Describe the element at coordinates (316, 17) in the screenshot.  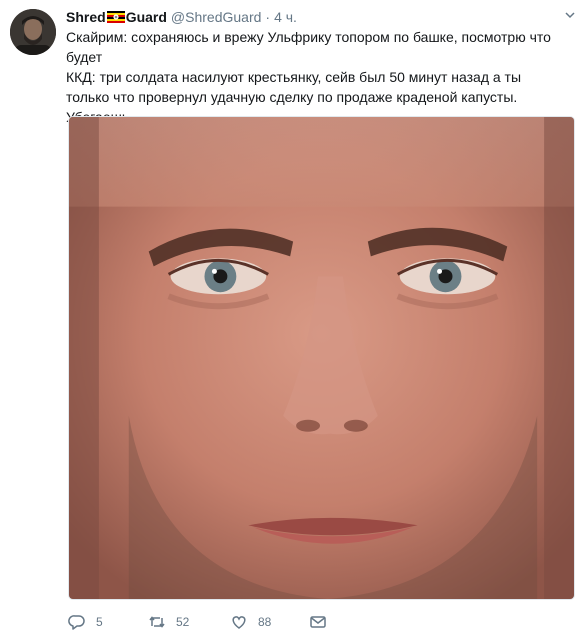
I see `tweet-header: Shred Guard @ShredGuard · 4 ч.` at that location.